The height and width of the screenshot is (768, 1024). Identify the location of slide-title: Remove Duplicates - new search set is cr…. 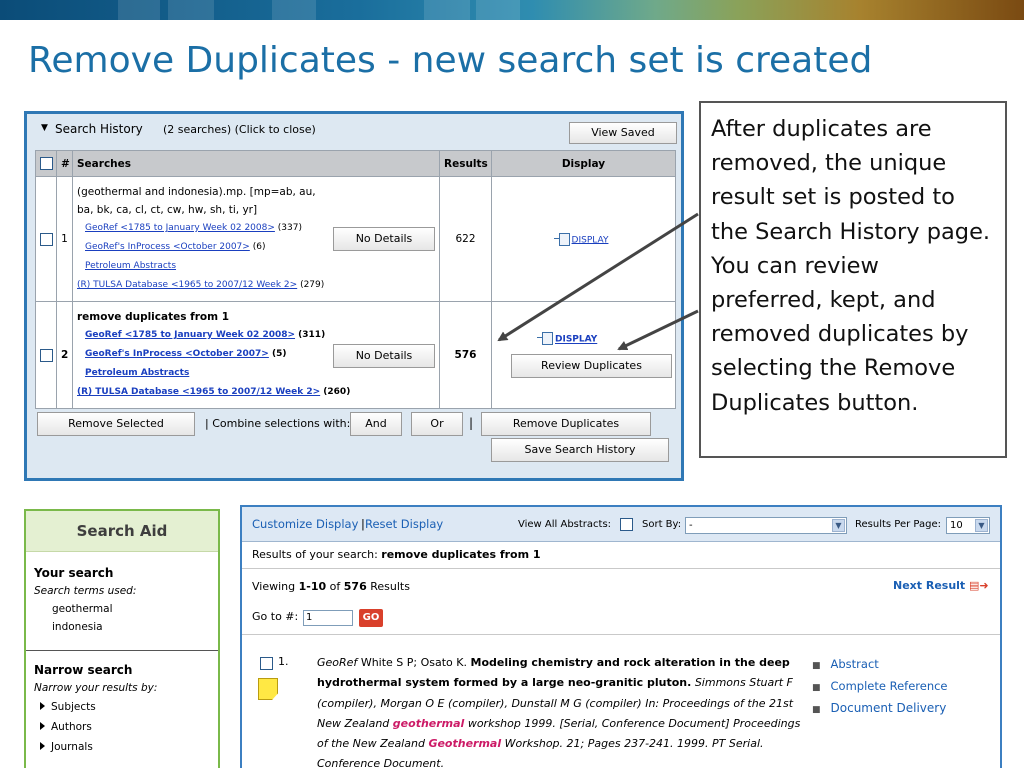
(450, 60).